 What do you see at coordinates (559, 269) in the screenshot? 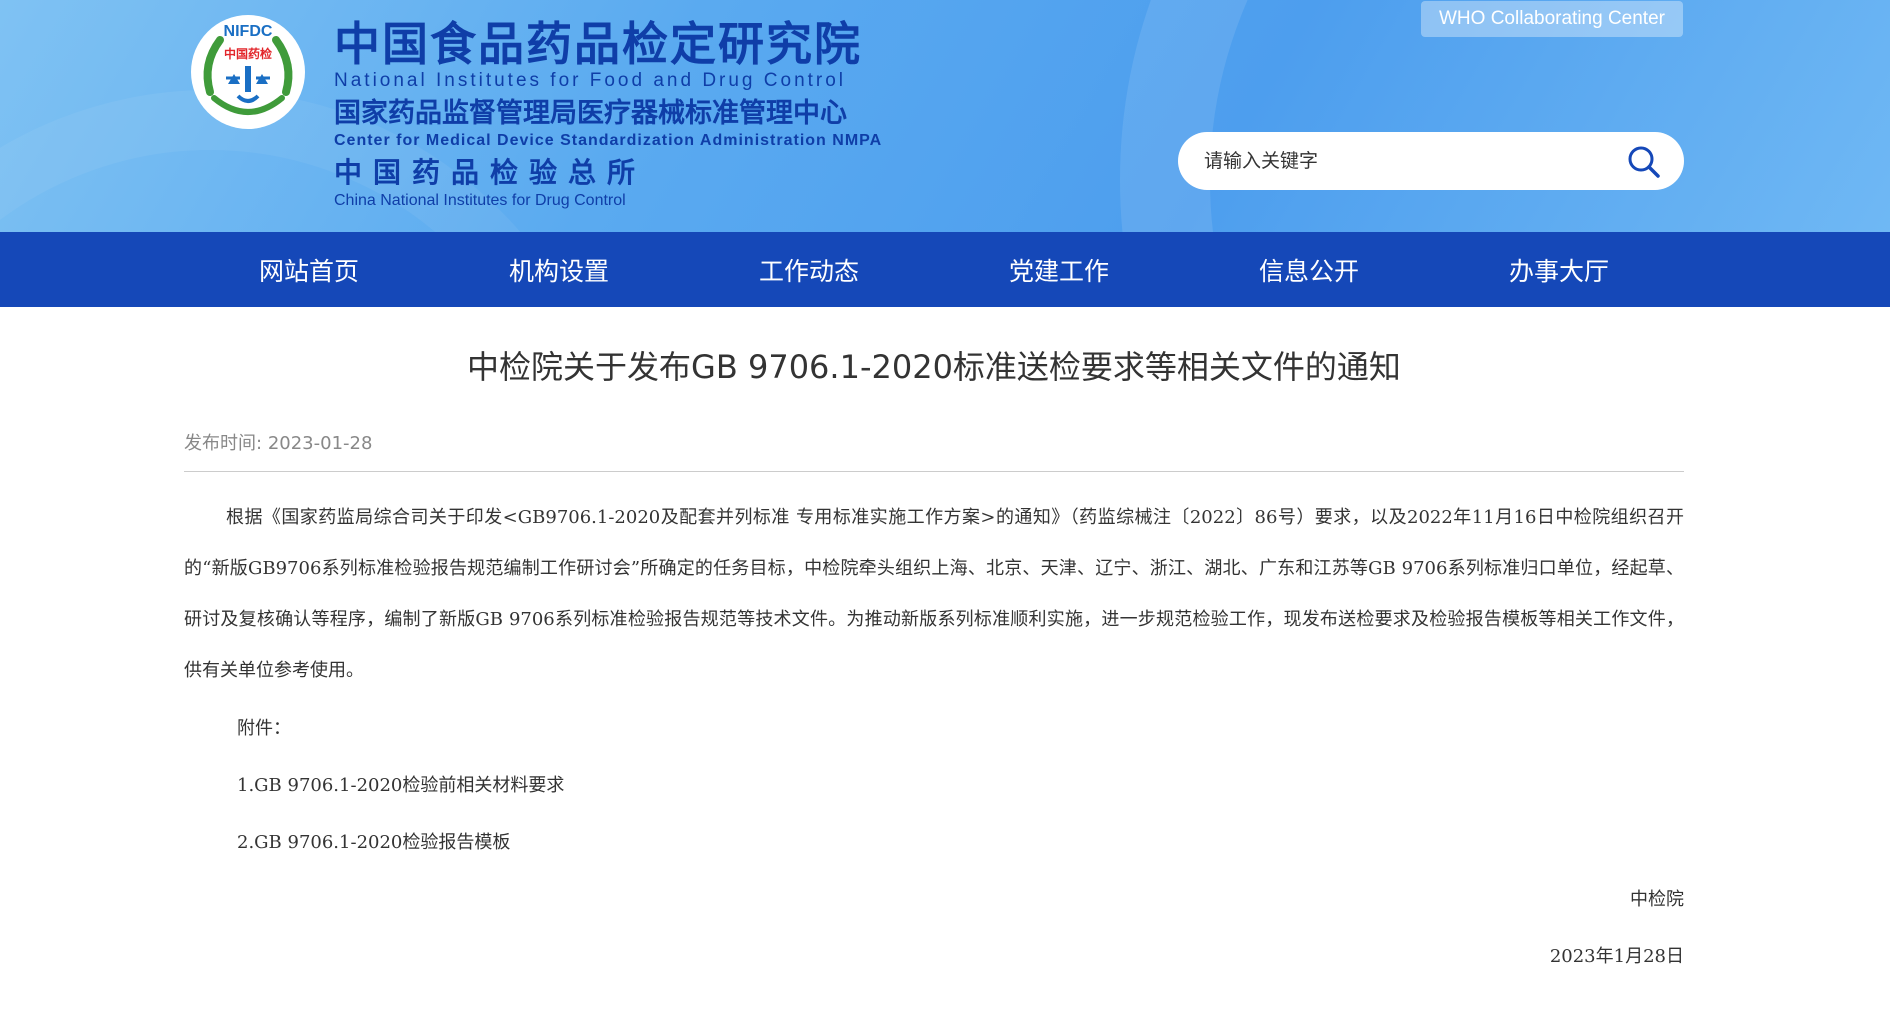
I see `nav-item-organization: 机构设置` at bounding box center [559, 269].